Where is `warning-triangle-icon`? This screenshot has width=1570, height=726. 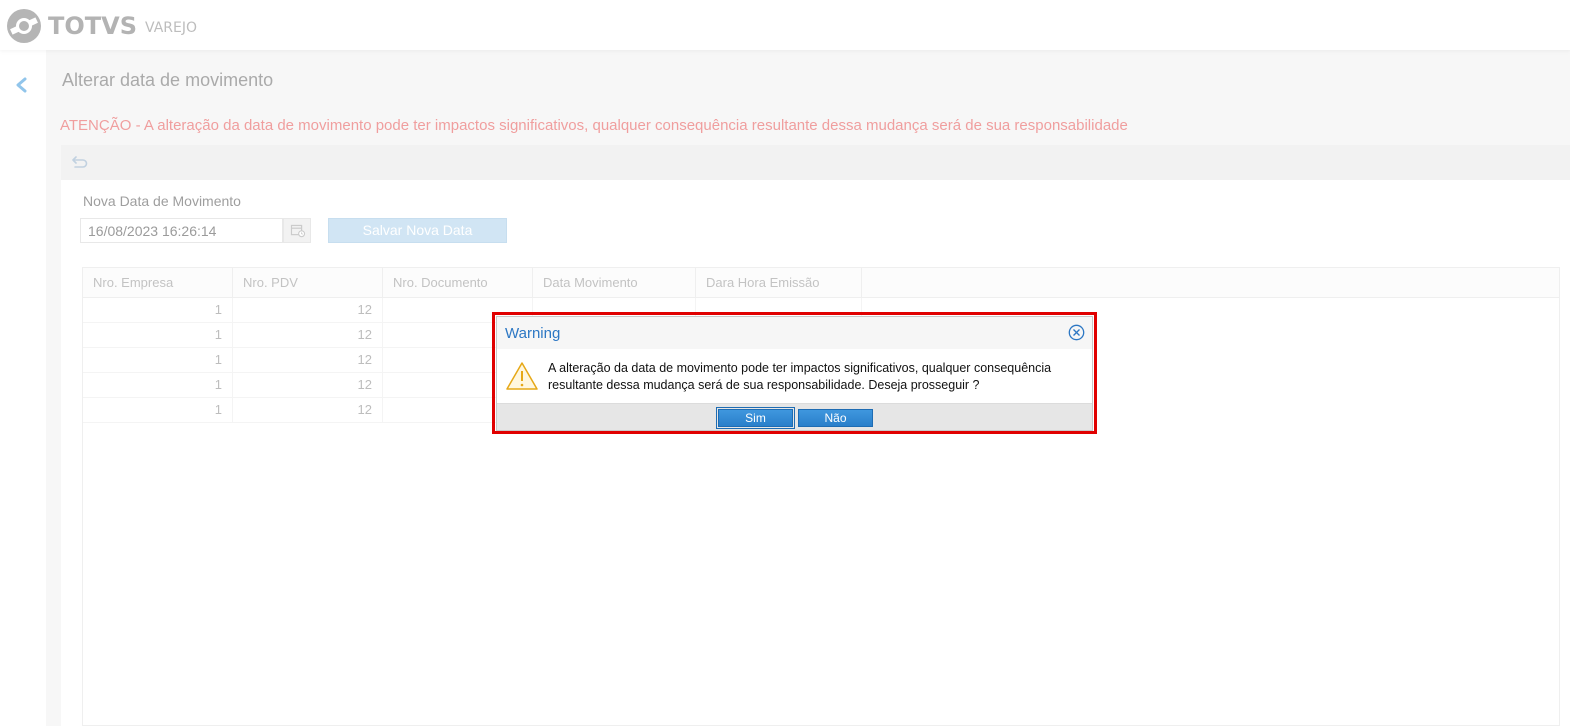
warning-triangle-icon is located at coordinates (522, 376).